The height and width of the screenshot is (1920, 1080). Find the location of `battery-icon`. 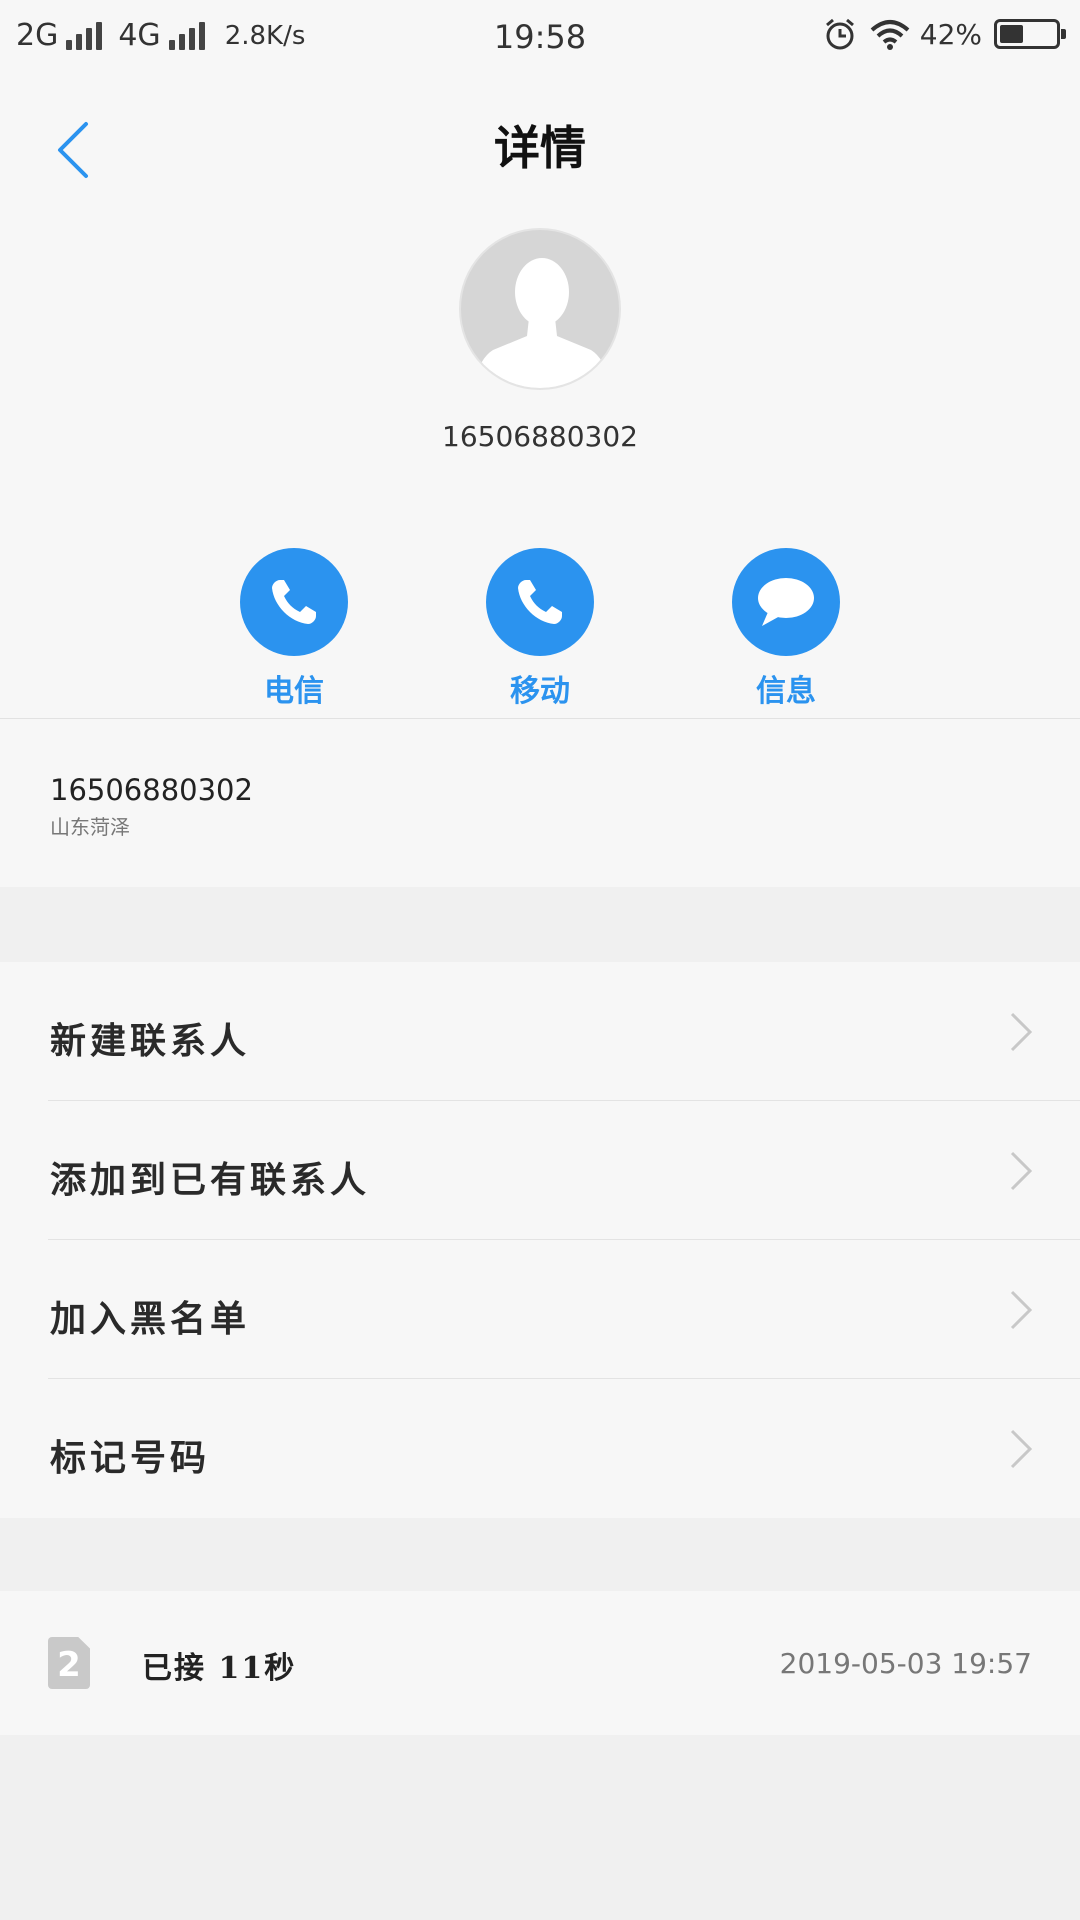

battery-icon is located at coordinates (1030, 34).